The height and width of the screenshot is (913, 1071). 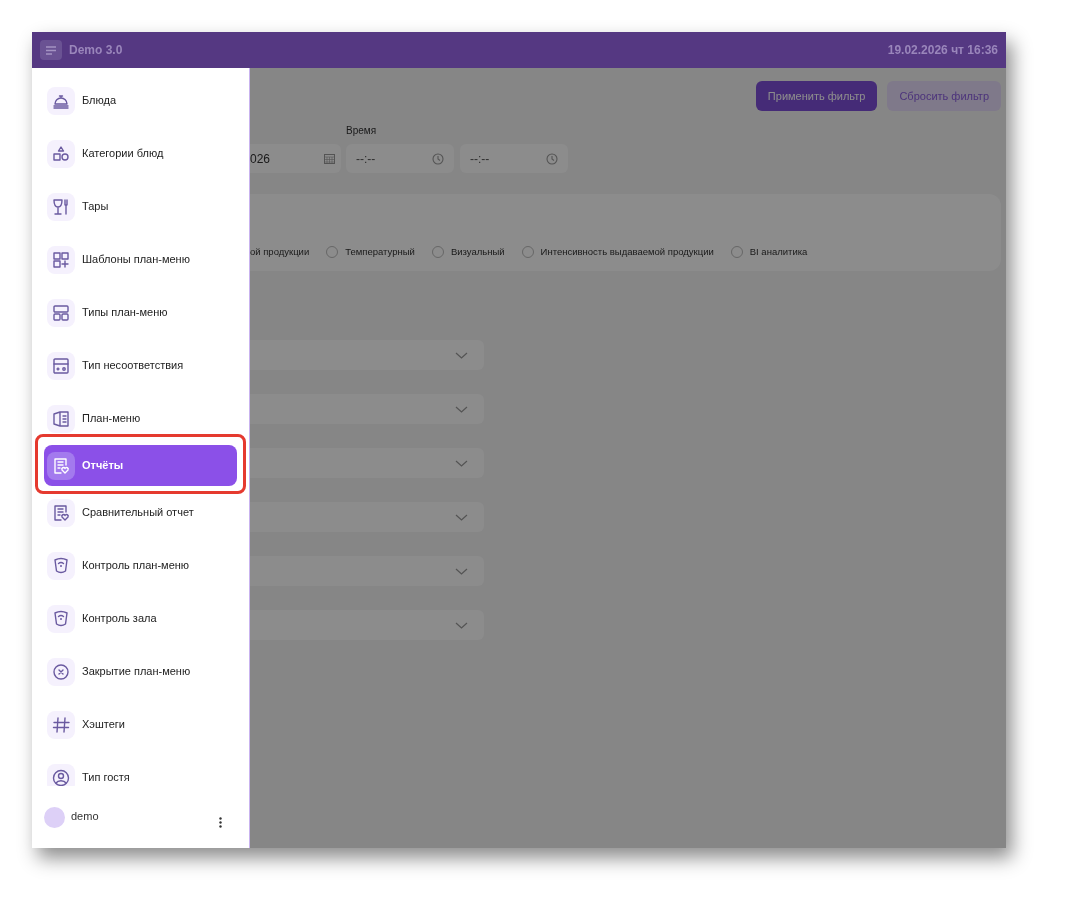 I want to click on radio-label: Температурный, so click(x=380, y=251).